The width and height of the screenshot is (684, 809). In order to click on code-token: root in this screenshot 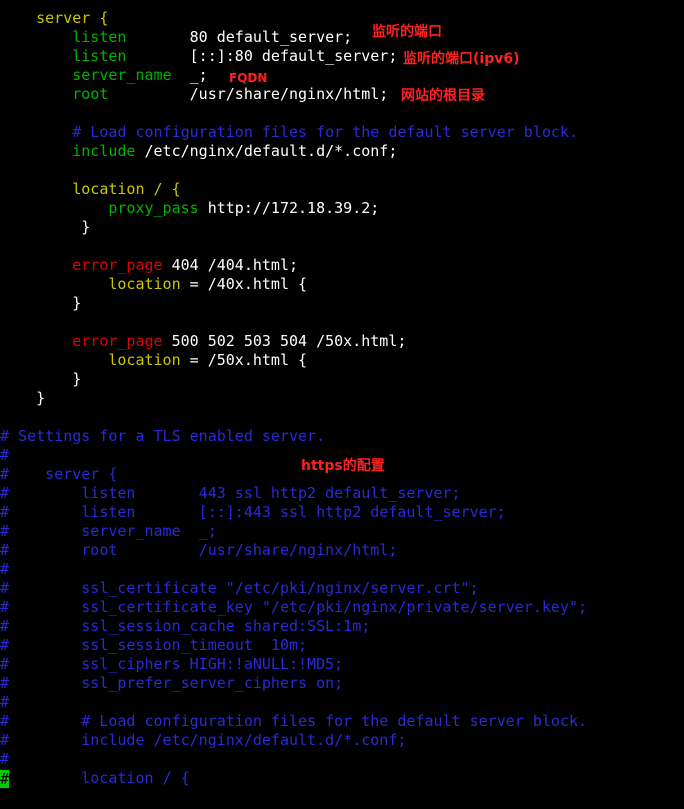, I will do `click(90, 94)`.